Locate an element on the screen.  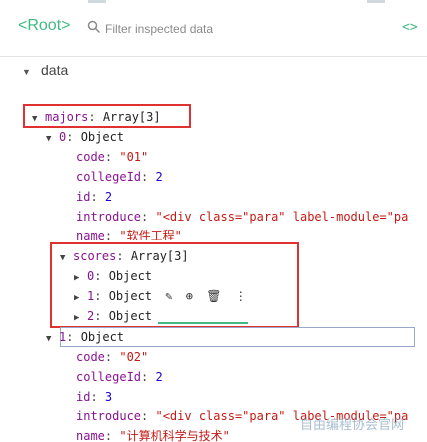
tree-row-item1: ▼ 1: Object is located at coordinates (85, 337).